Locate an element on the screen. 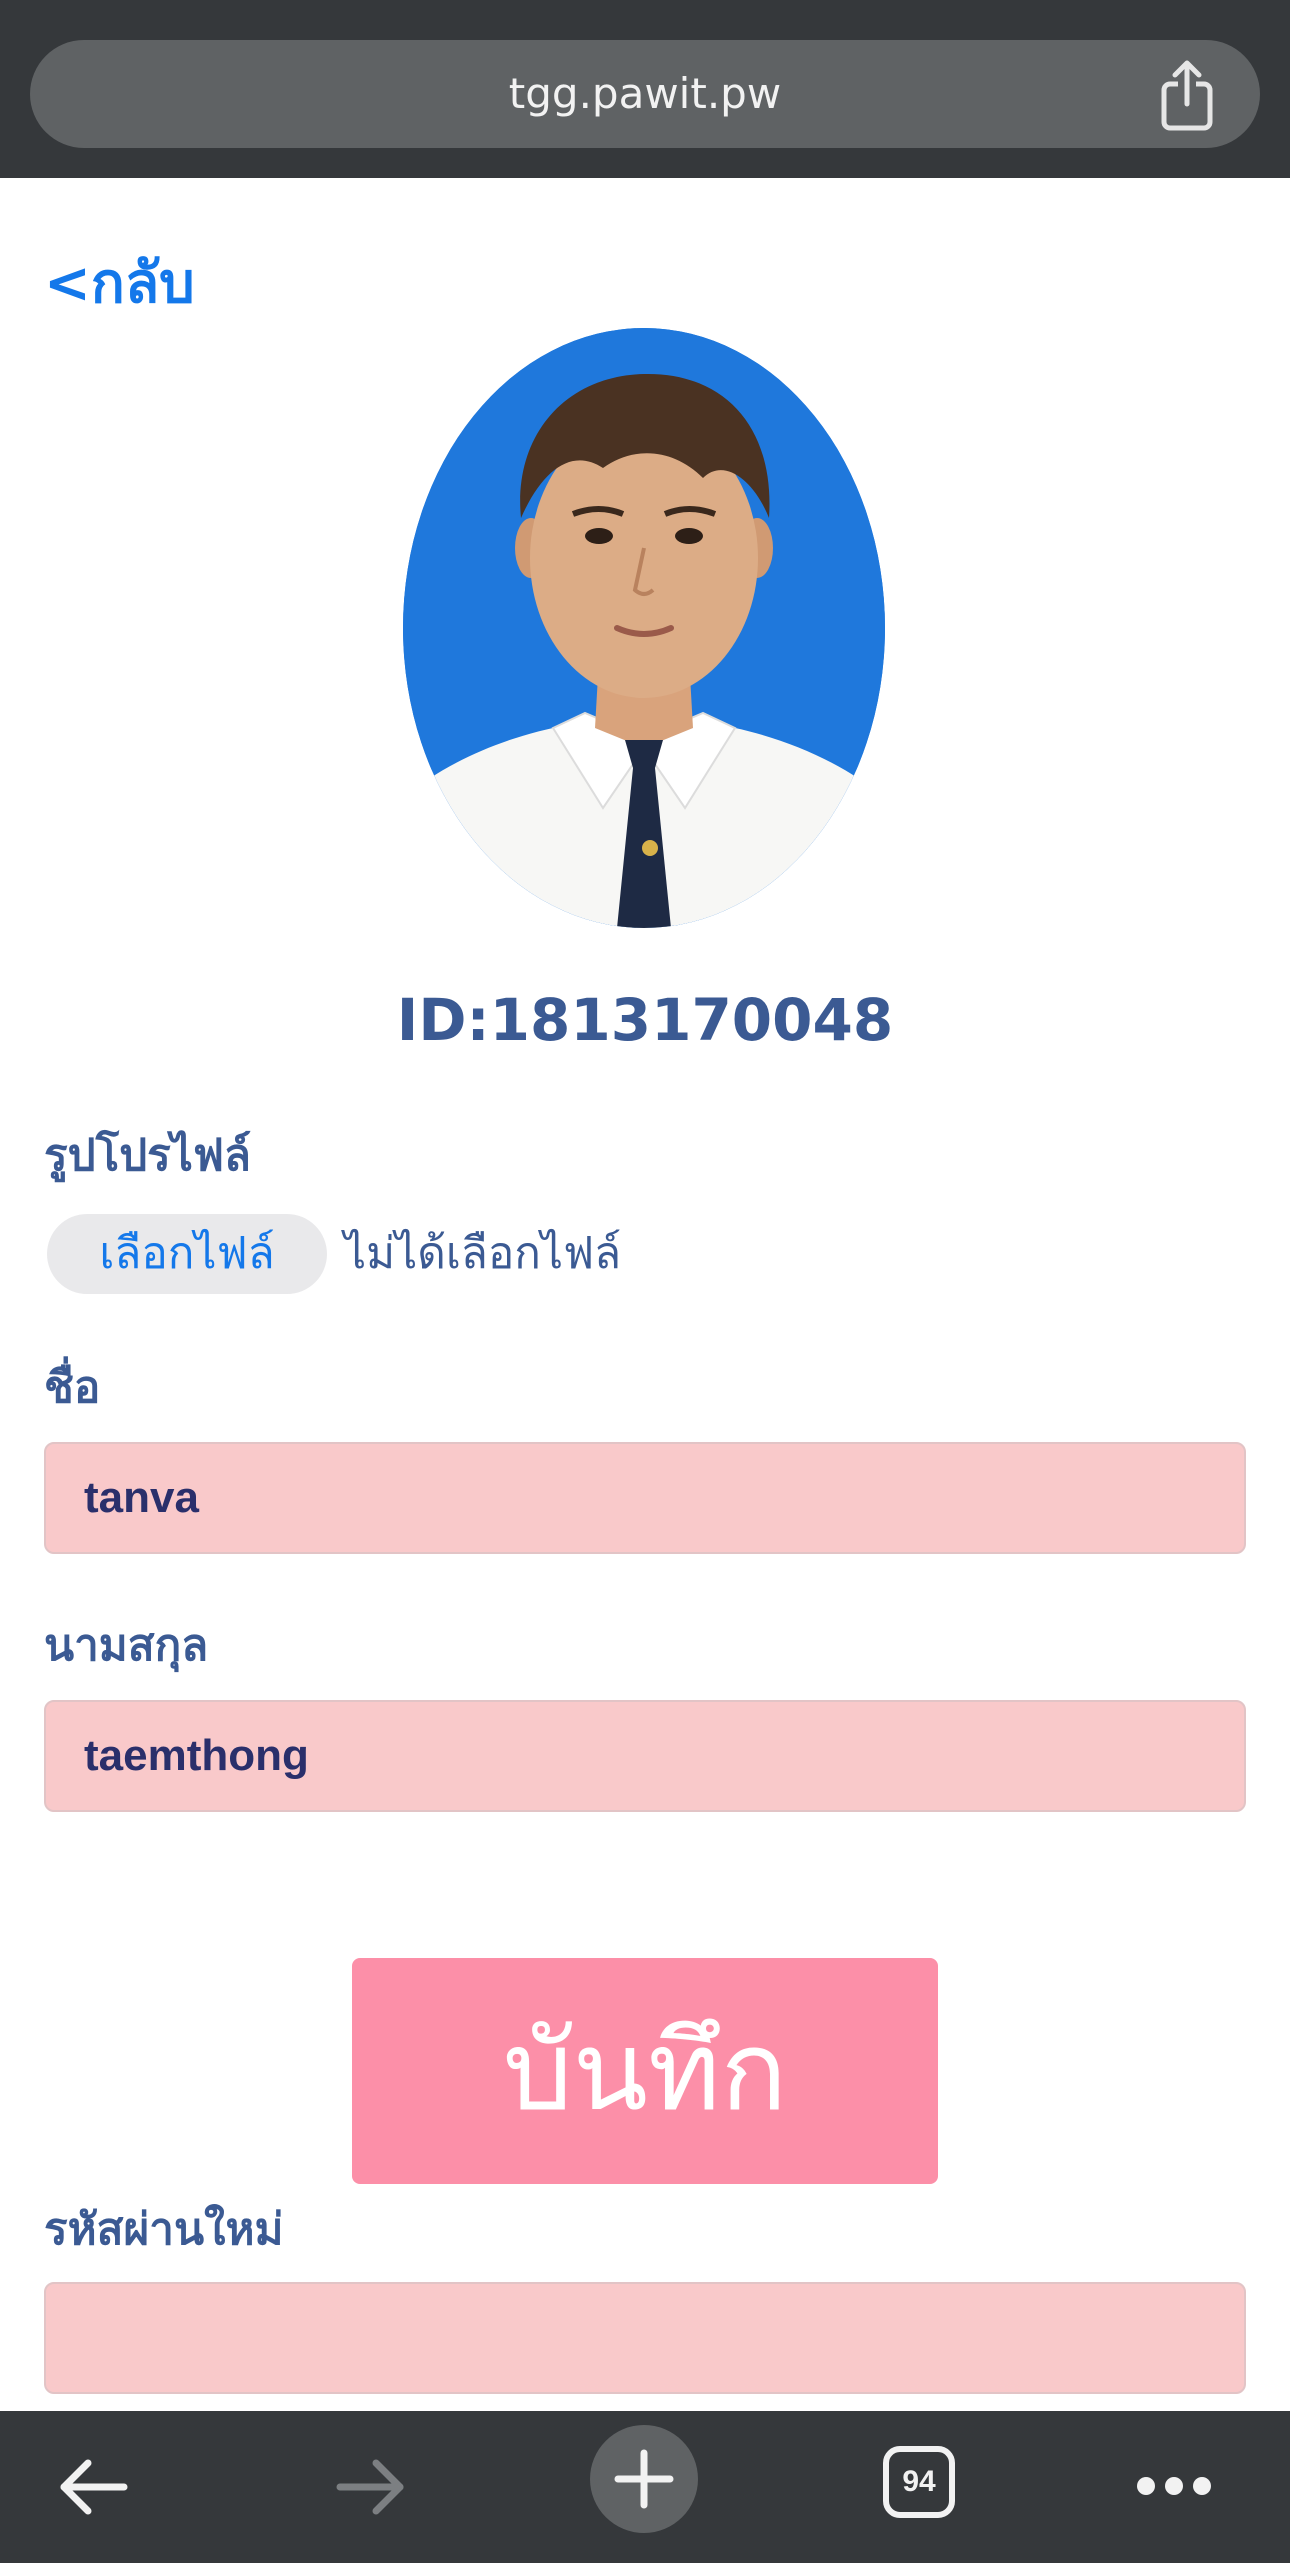 This screenshot has width=1290, height=2563. new-password-label: รหัสผ่านใหม่ is located at coordinates (164, 2229).